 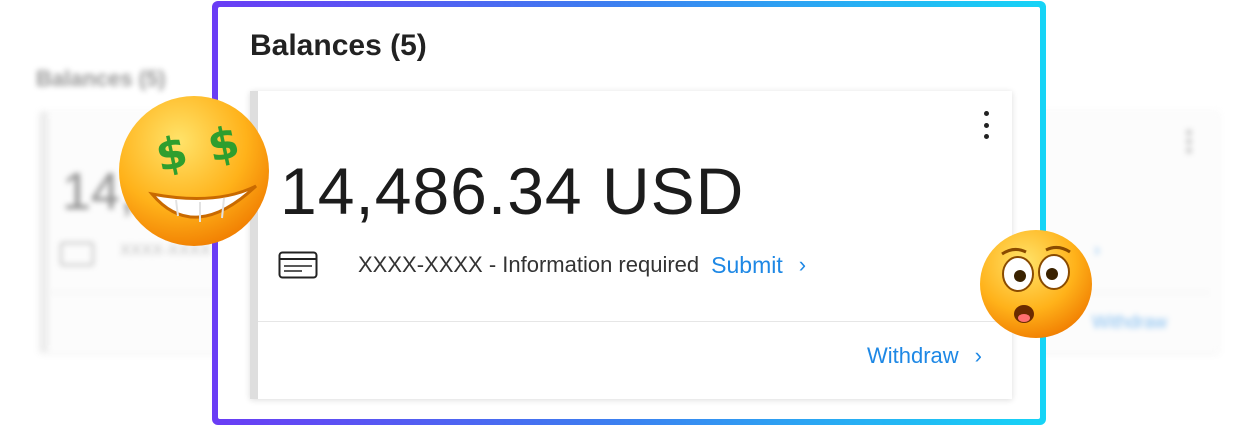 What do you see at coordinates (101, 78) in the screenshot?
I see `background-title: Balances (5)` at bounding box center [101, 78].